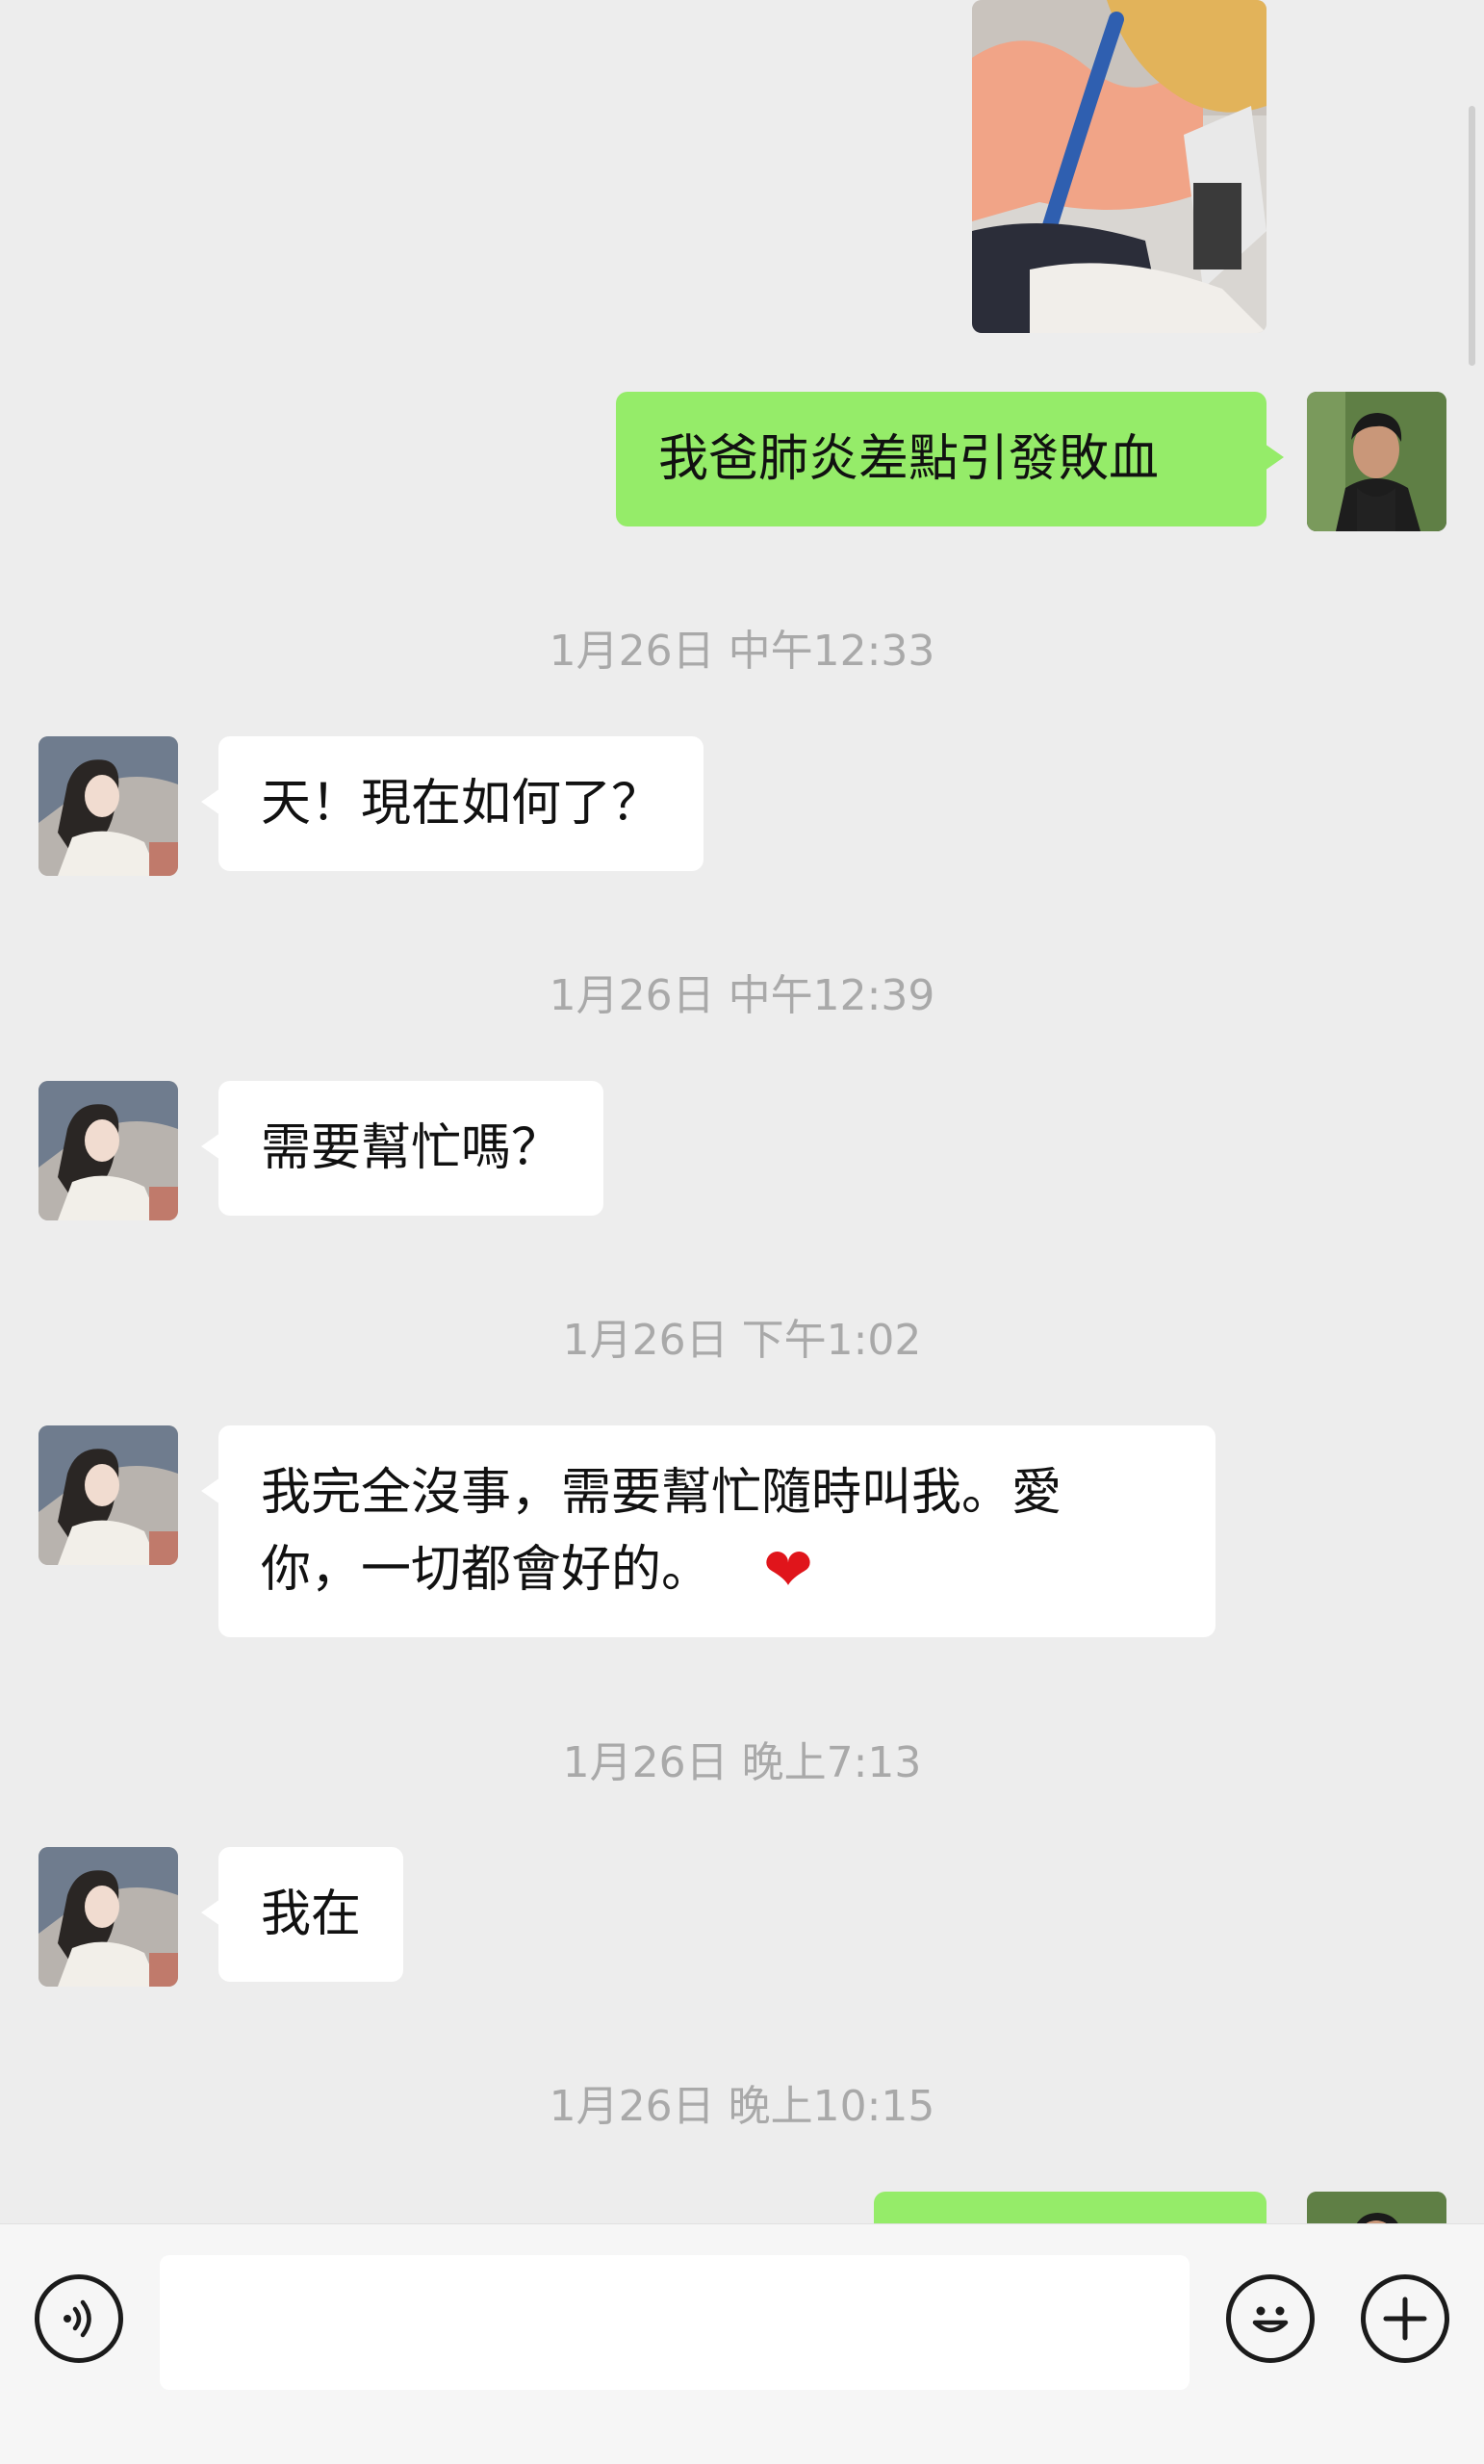 The image size is (1484, 2464). I want to click on input-bar, so click(742, 2343).